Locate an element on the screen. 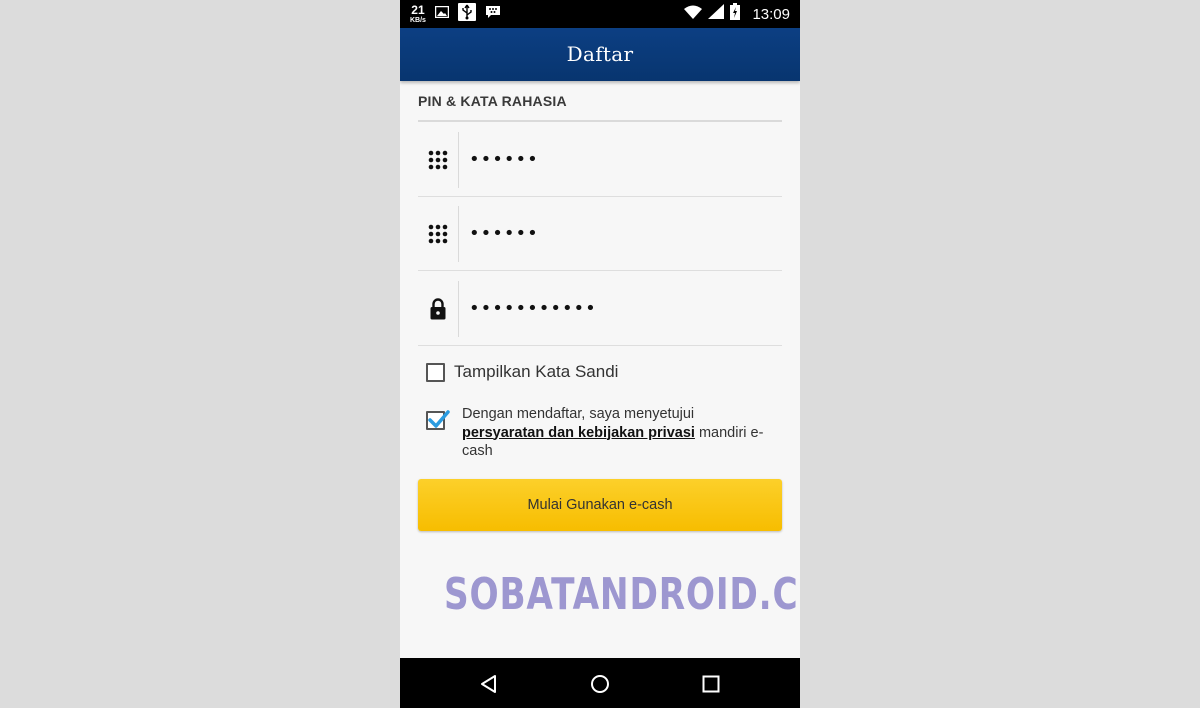 The image size is (1200, 708). wifi-icon is located at coordinates (693, 14).